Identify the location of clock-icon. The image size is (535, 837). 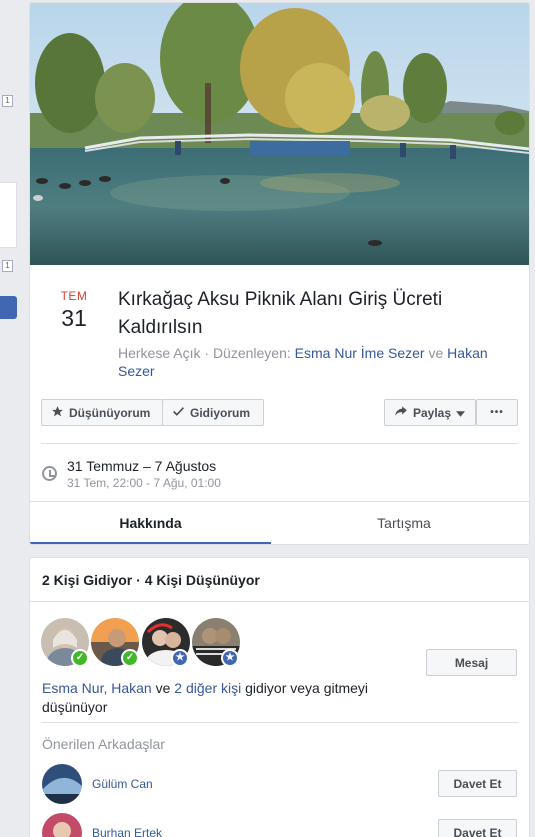
(49, 473).